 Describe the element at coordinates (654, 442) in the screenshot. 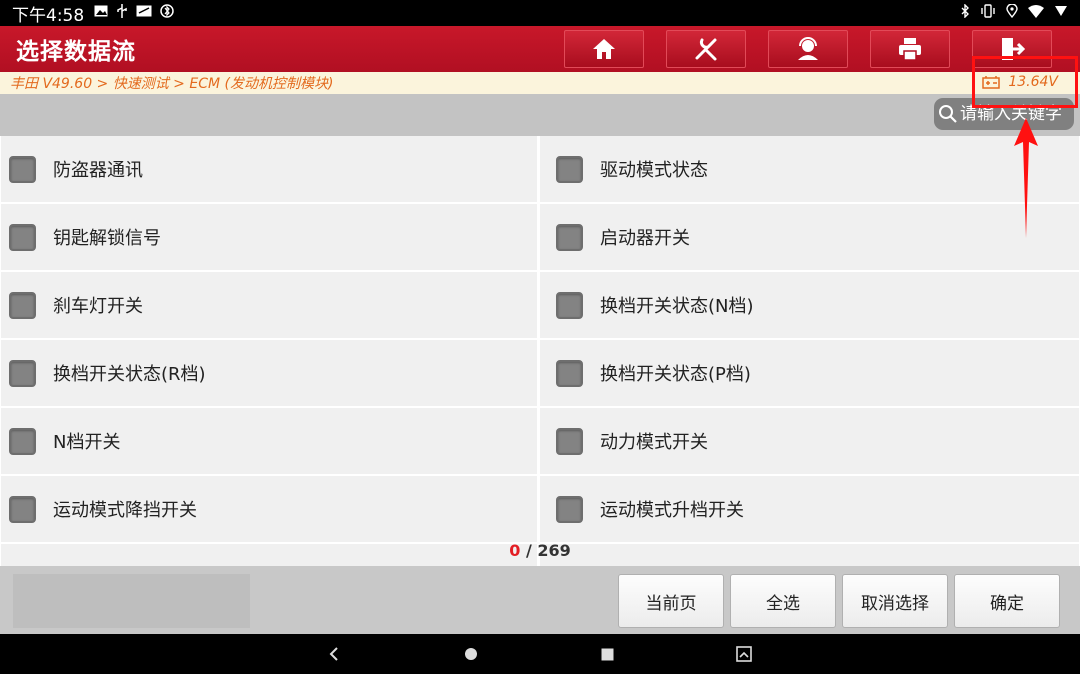

I see `item-label: 动力模式开关` at that location.